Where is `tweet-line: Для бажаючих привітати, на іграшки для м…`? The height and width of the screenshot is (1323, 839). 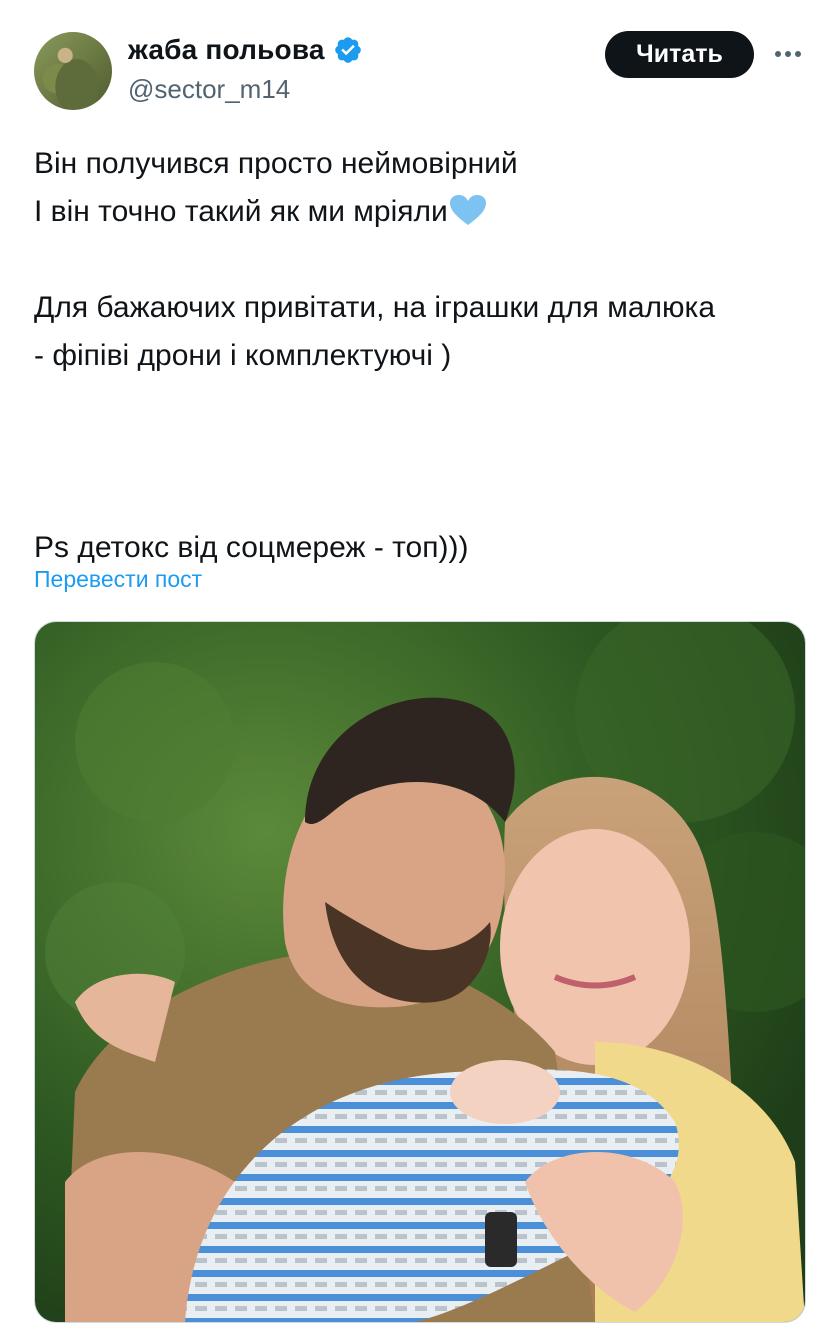
tweet-line: Для бажаючих привітати, на іграшки для м… is located at coordinates (375, 307).